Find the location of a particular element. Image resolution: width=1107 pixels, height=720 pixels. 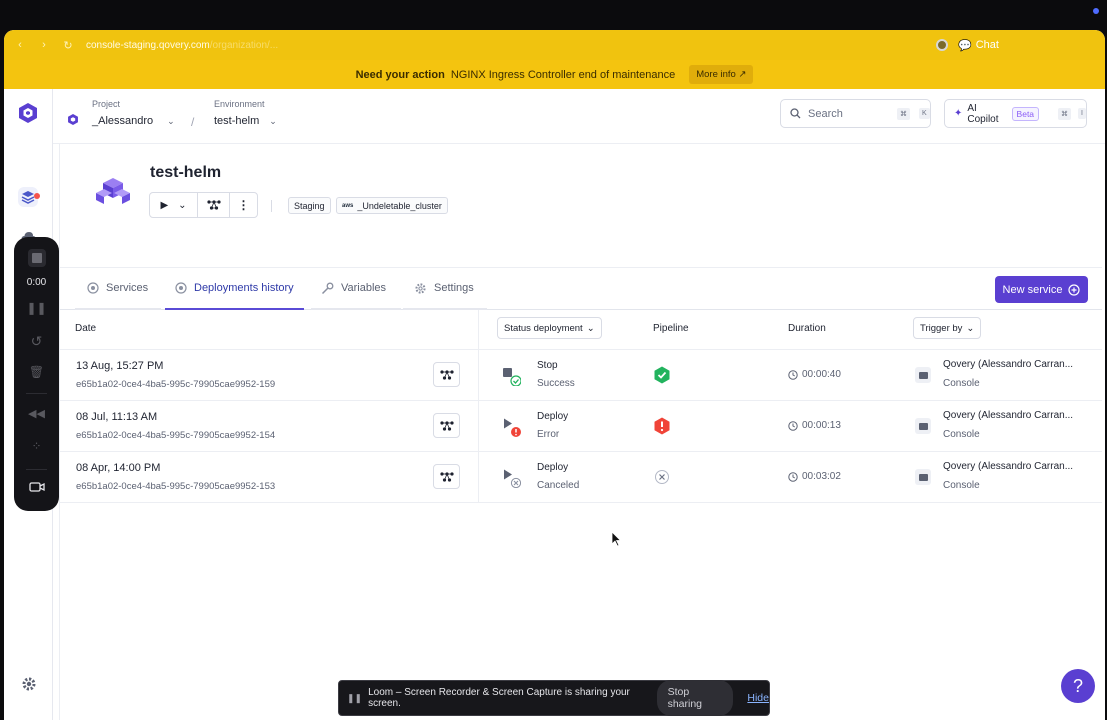

deployment-duration: 00:03:02 is located at coordinates (814, 476).